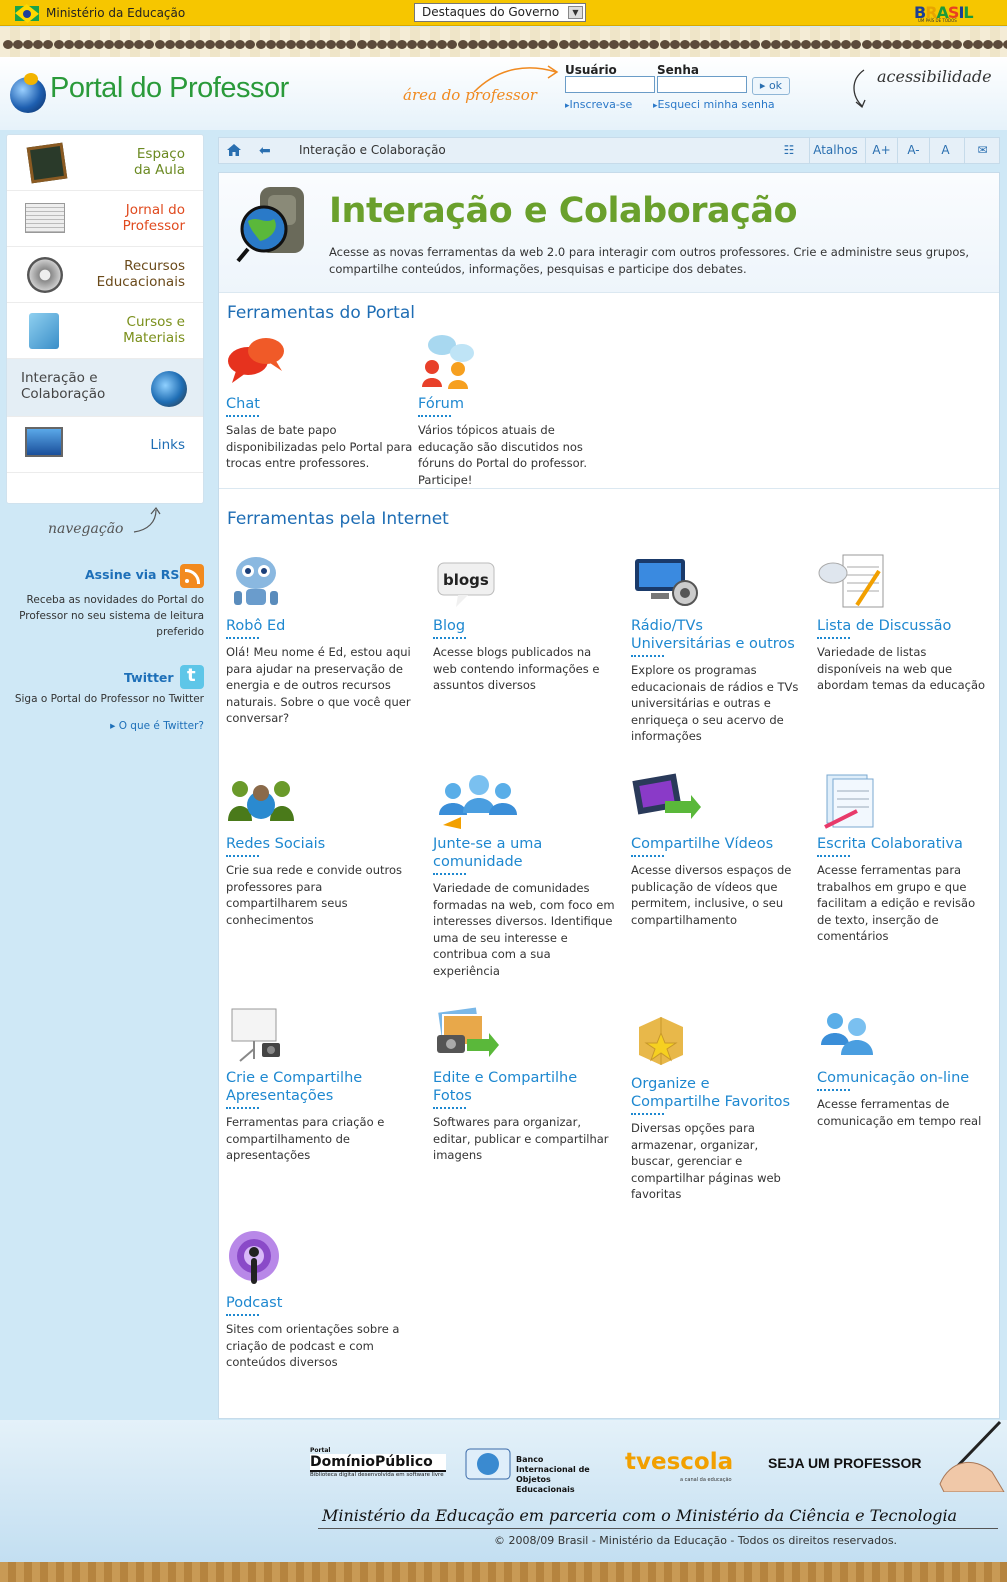 This screenshot has width=1007, height=1582. I want to click on rss-icon, so click(192, 576).